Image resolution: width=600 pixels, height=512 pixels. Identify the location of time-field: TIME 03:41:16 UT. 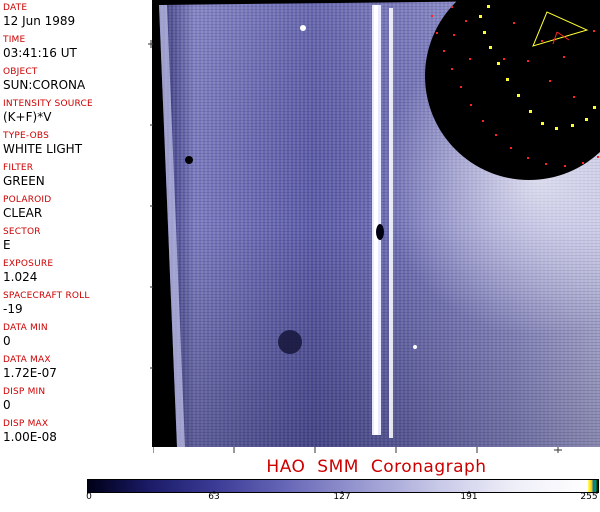
(76, 47).